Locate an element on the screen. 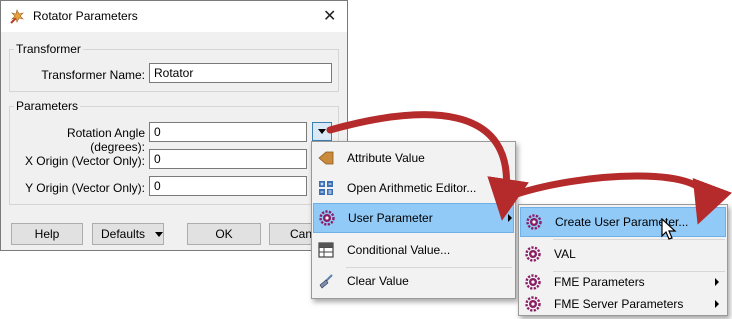  annotation-arrow-to-user-parameter is located at coordinates (427, 166).